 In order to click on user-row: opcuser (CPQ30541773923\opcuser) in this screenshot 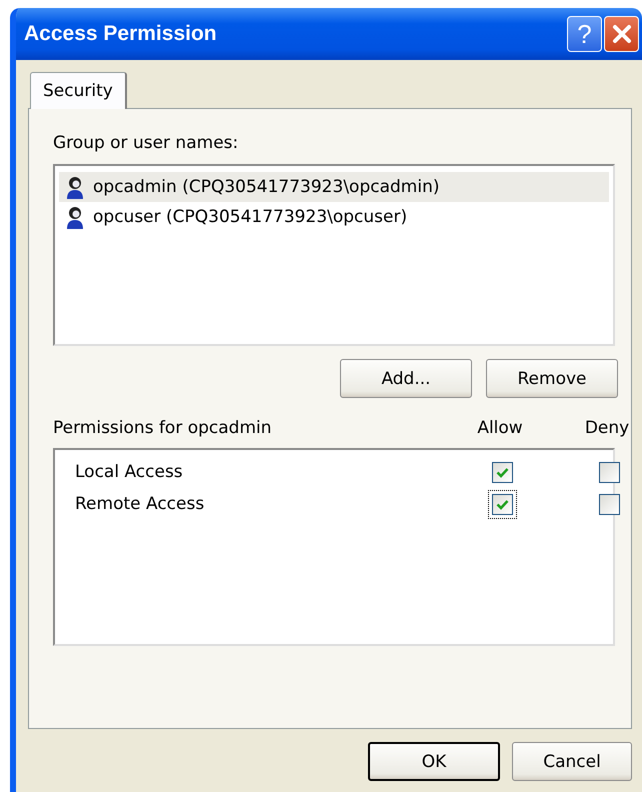, I will do `click(334, 217)`.